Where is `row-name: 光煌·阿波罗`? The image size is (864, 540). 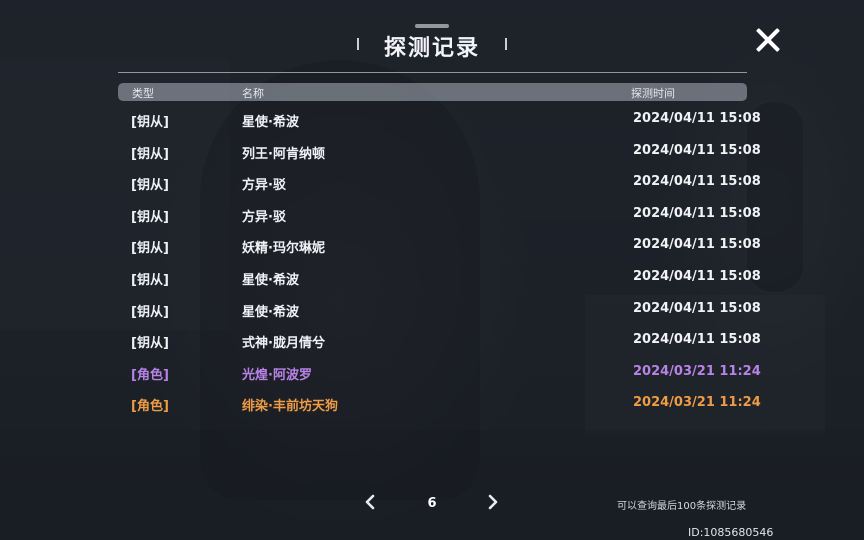
row-name: 光煌·阿波罗 is located at coordinates (277, 375).